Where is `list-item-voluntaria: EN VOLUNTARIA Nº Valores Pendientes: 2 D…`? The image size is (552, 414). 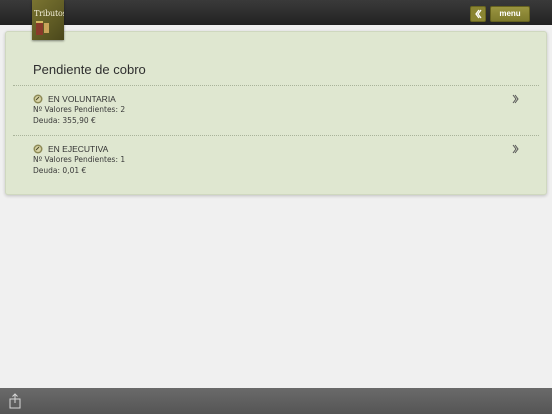 list-item-voluntaria: EN VOLUNTARIA Nº Valores Pendientes: 2 D… is located at coordinates (276, 110).